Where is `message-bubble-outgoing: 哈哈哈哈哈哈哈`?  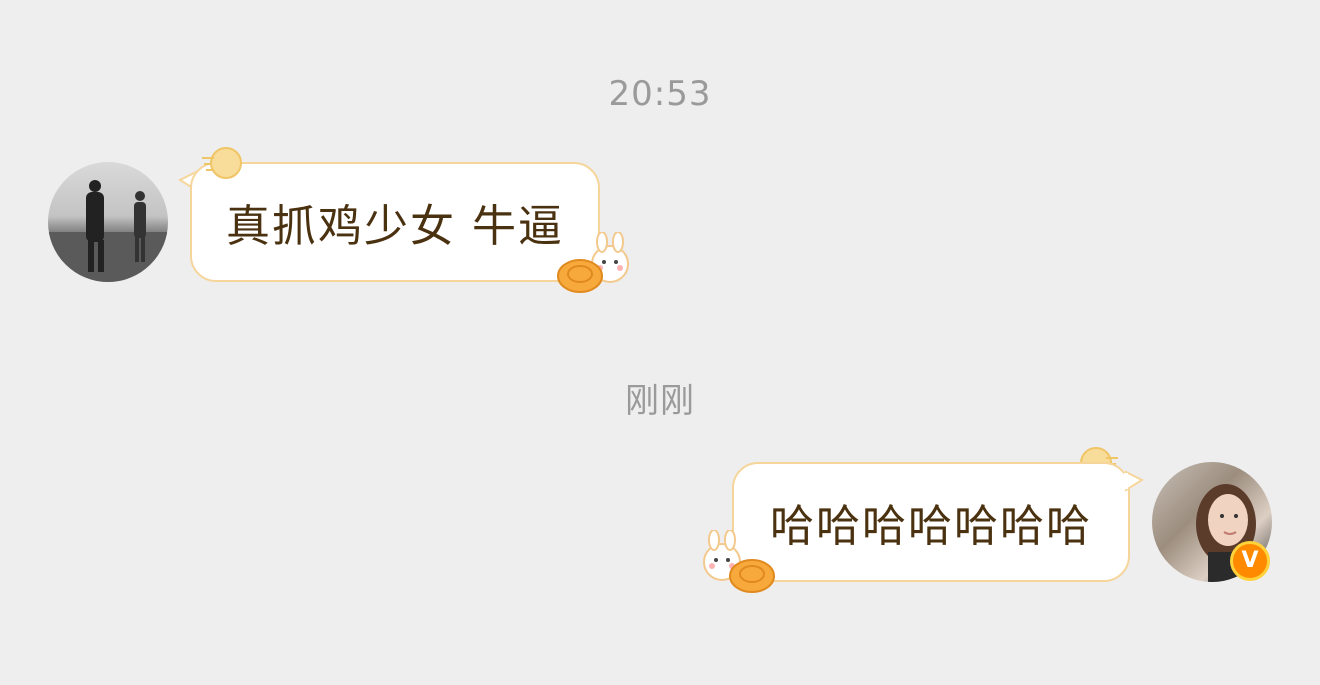
message-bubble-outgoing: 哈哈哈哈哈哈哈 is located at coordinates (931, 522).